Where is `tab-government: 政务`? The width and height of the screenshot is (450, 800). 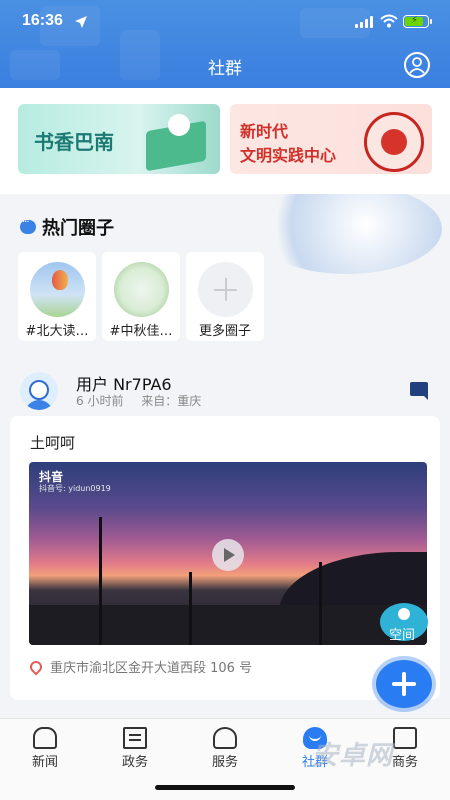
tab-government: 政务 is located at coordinates (135, 749).